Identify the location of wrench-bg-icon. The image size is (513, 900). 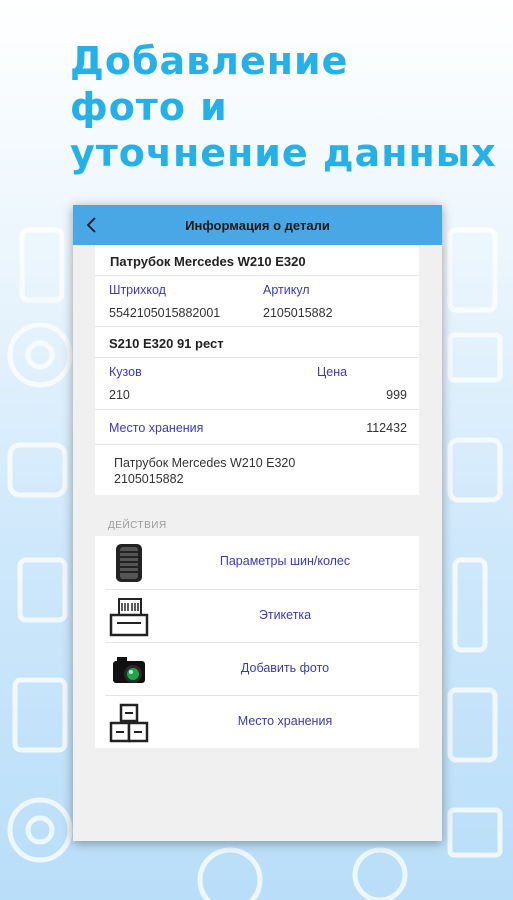
(475, 470).